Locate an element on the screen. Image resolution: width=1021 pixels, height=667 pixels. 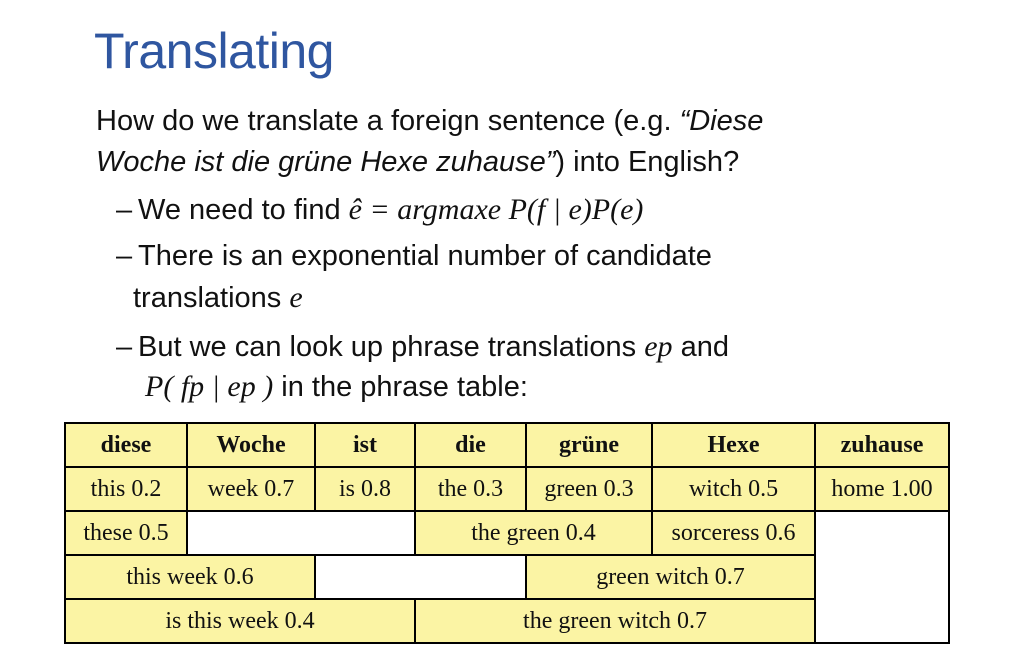
table-cell: these 0.5 is located at coordinates (126, 533).